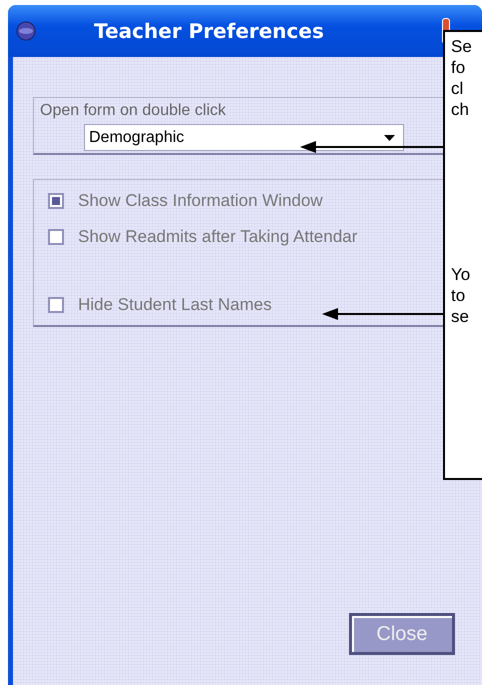 Image resolution: width=482 pixels, height=685 pixels. What do you see at coordinates (218, 237) in the screenshot?
I see `checkbox-label: Show Readmits after Taking Attendar` at bounding box center [218, 237].